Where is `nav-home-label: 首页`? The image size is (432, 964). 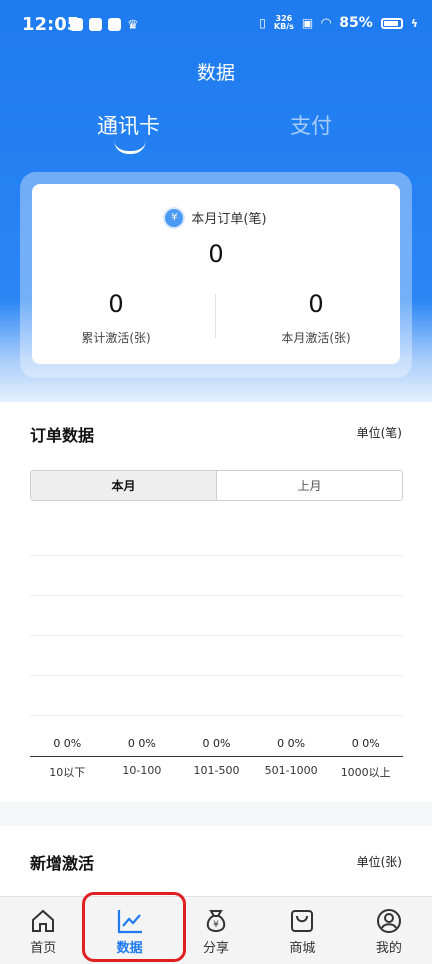
nav-home-label: 首页 is located at coordinates (43, 948).